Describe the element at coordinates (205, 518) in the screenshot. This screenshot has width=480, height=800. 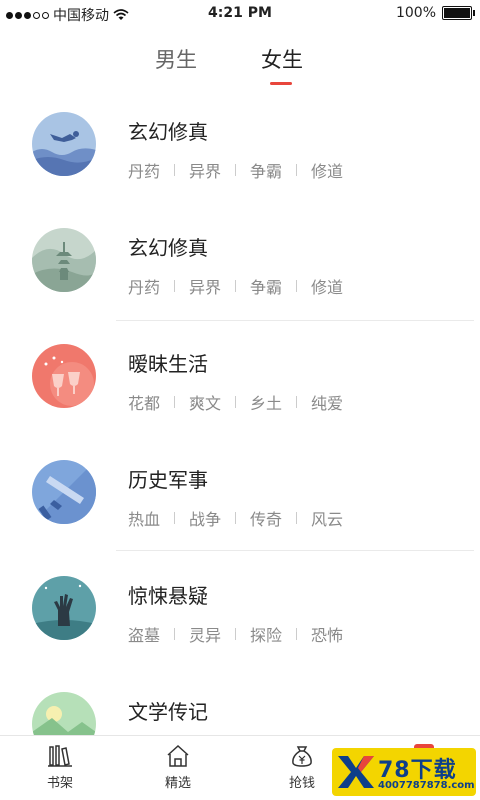
I see `tag: 战争` at that location.